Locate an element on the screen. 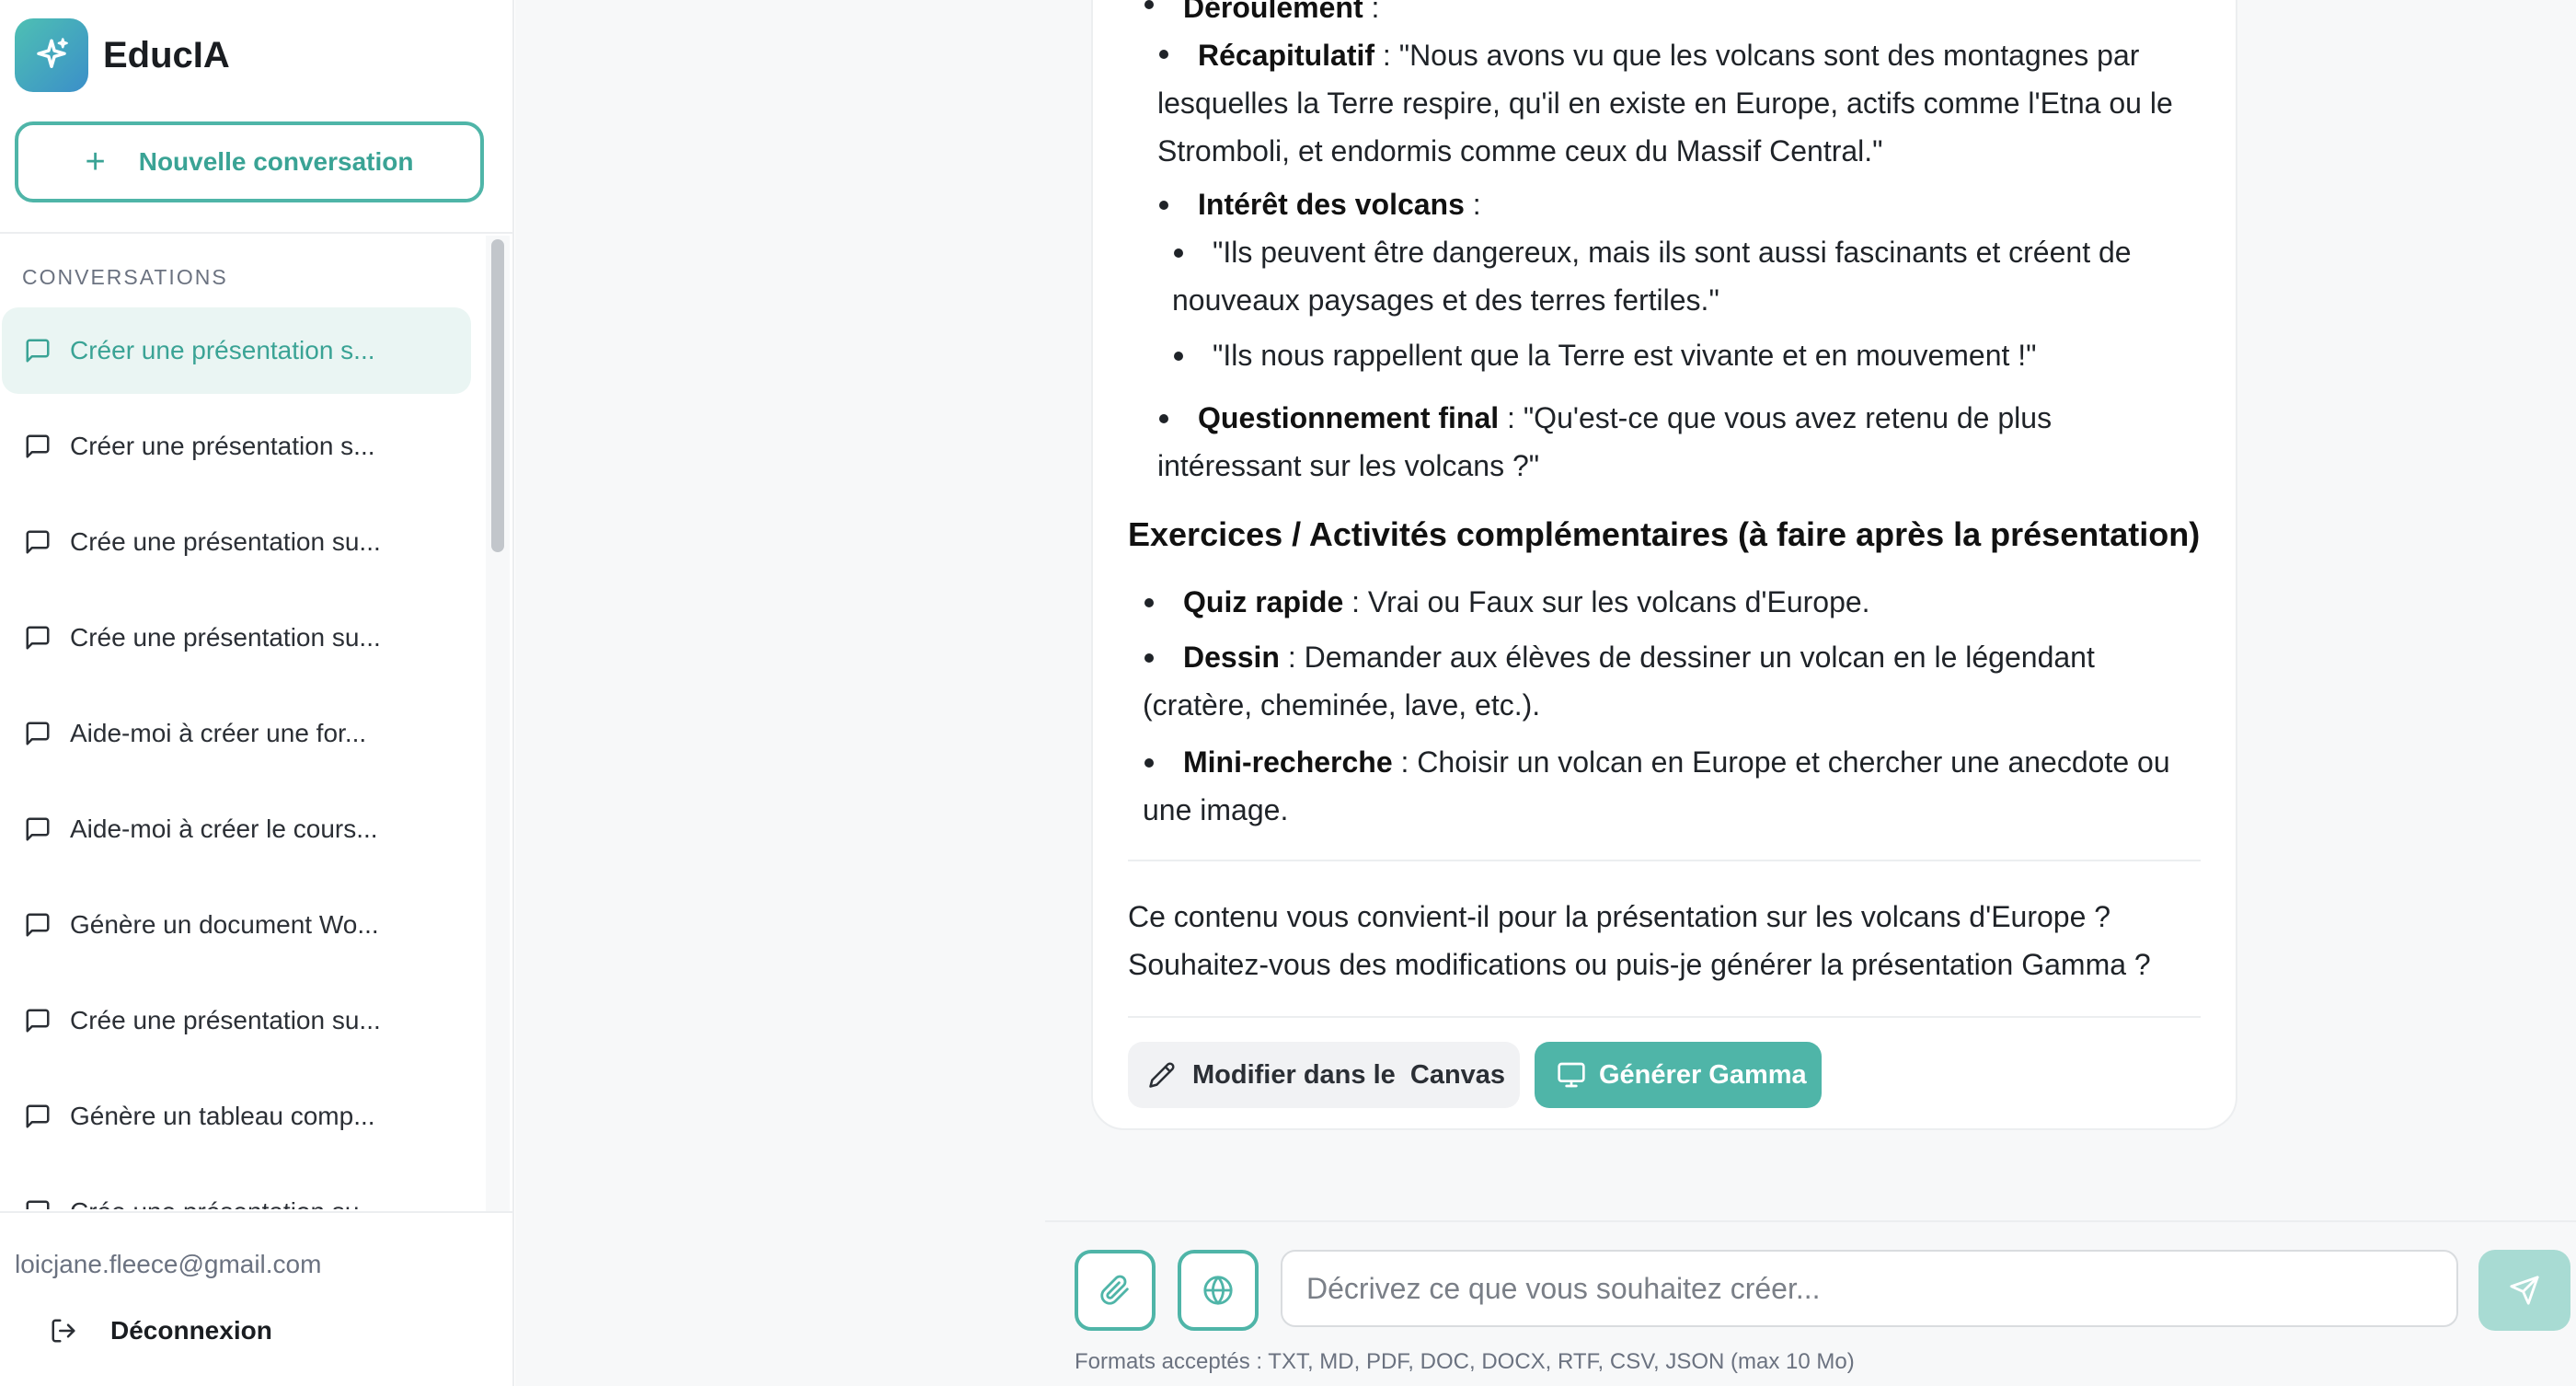 Image resolution: width=2576 pixels, height=1386 pixels. edit-in-canvas-label: Modifier dans le Canvas is located at coordinates (1349, 1074).